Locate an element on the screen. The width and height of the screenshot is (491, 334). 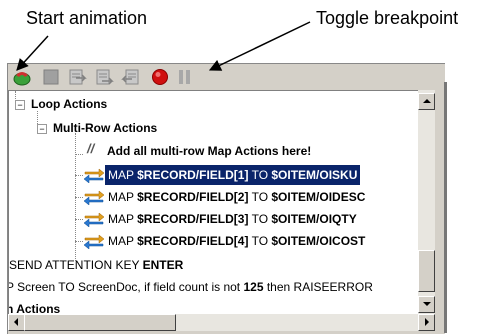
step-over-button is located at coordinates (104, 77).